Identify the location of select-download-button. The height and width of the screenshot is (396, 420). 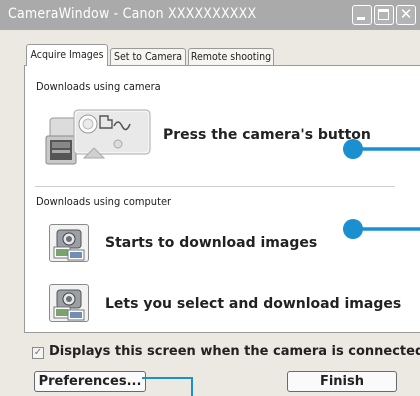
(69, 303).